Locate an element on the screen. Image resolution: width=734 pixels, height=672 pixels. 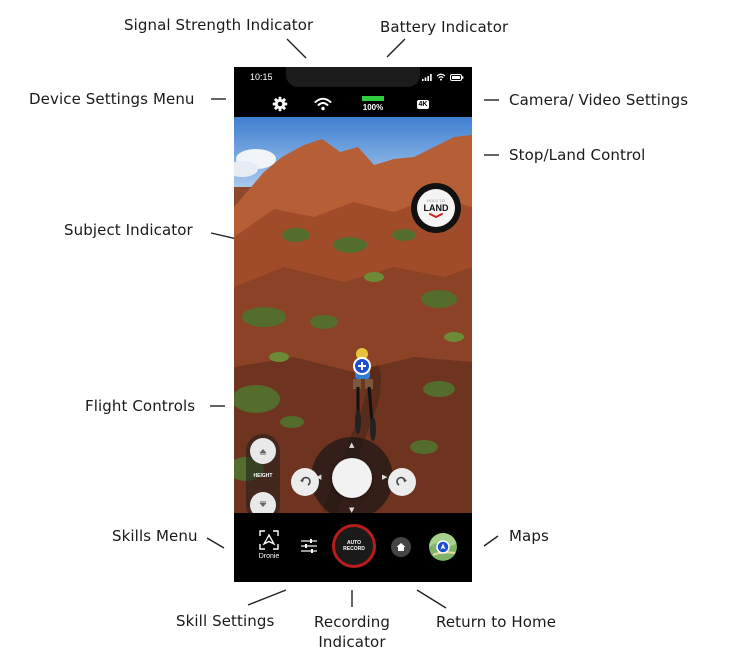
chevron-up-icon is located at coordinates (263, 452).